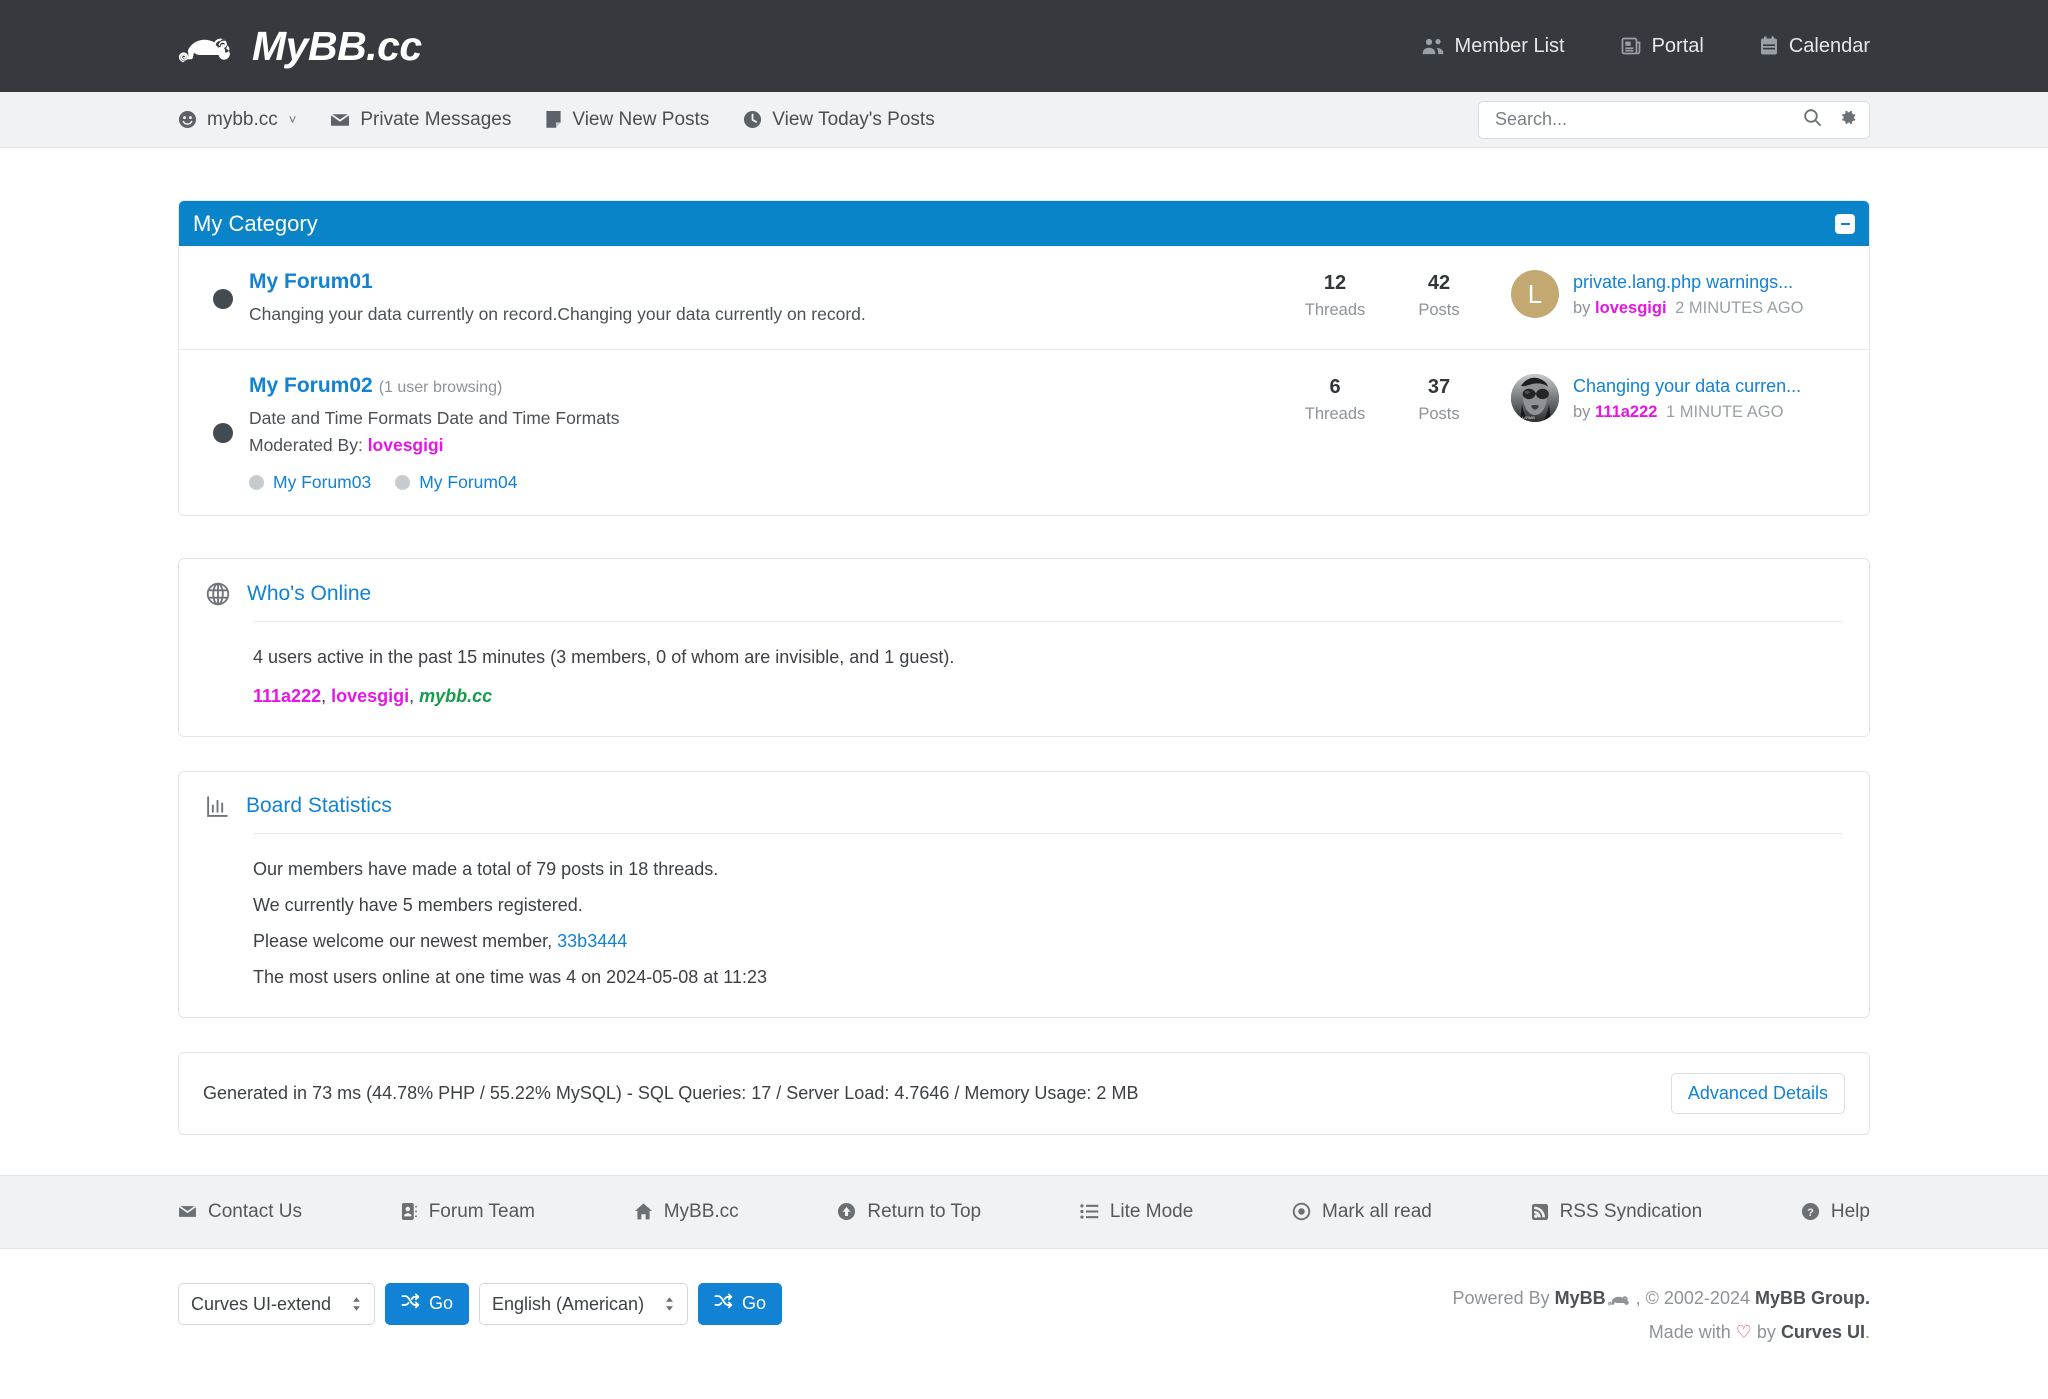 The height and width of the screenshot is (1399, 2048). Describe the element at coordinates (410, 1303) in the screenshot. I see `shuffle-icon` at that location.